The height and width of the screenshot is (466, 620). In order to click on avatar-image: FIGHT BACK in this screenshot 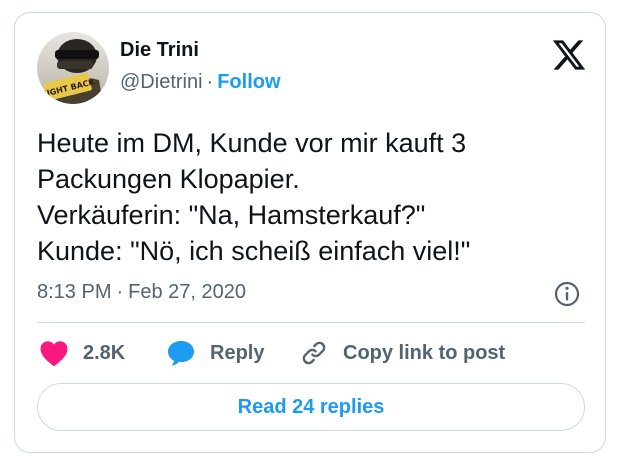, I will do `click(73, 68)`.